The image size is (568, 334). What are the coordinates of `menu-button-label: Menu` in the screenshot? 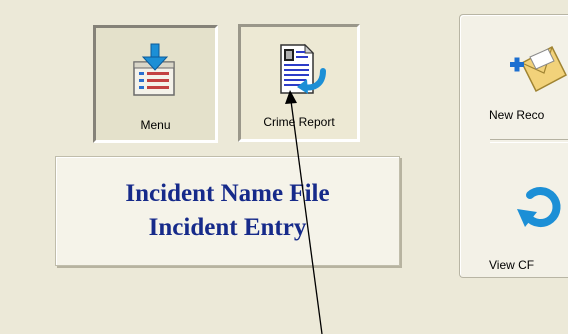 It's located at (155, 125).